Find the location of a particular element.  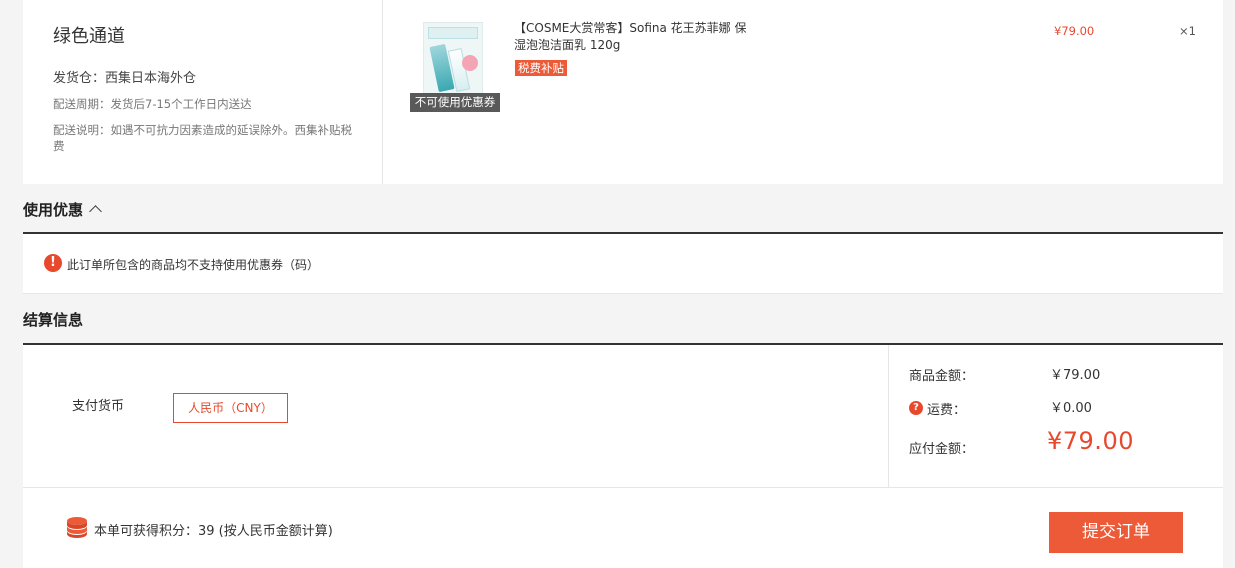

currency-option-cny: 人民币（CNY） is located at coordinates (230, 408).